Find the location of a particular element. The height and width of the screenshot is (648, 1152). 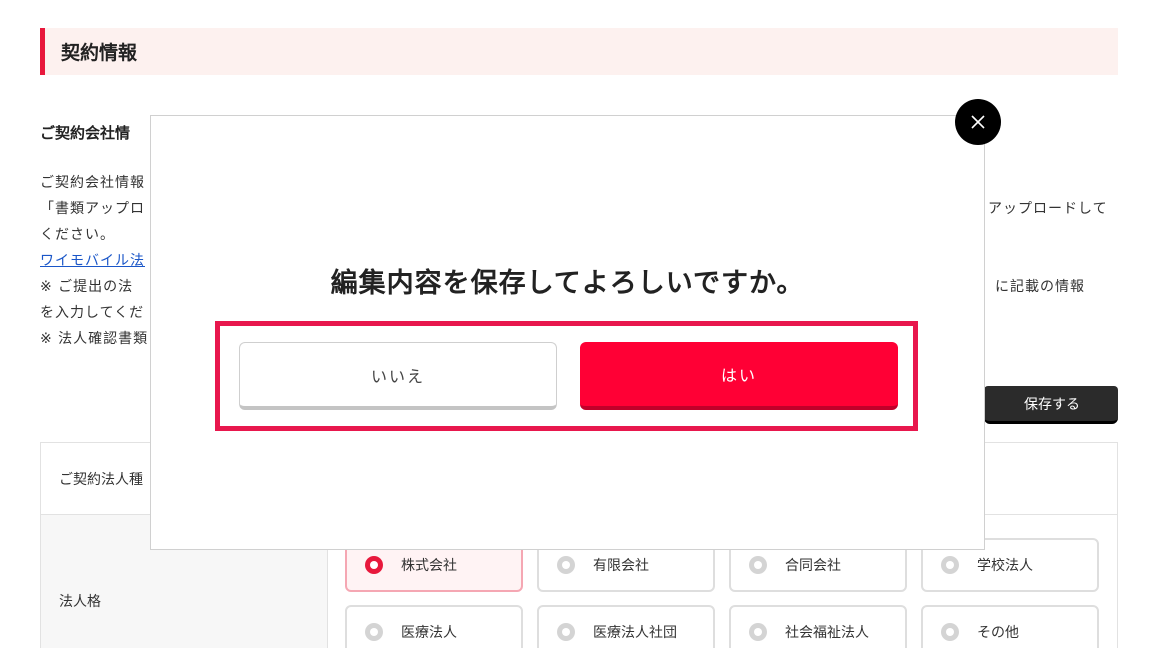

corp-type-option-label: 有限会社 is located at coordinates (621, 566).